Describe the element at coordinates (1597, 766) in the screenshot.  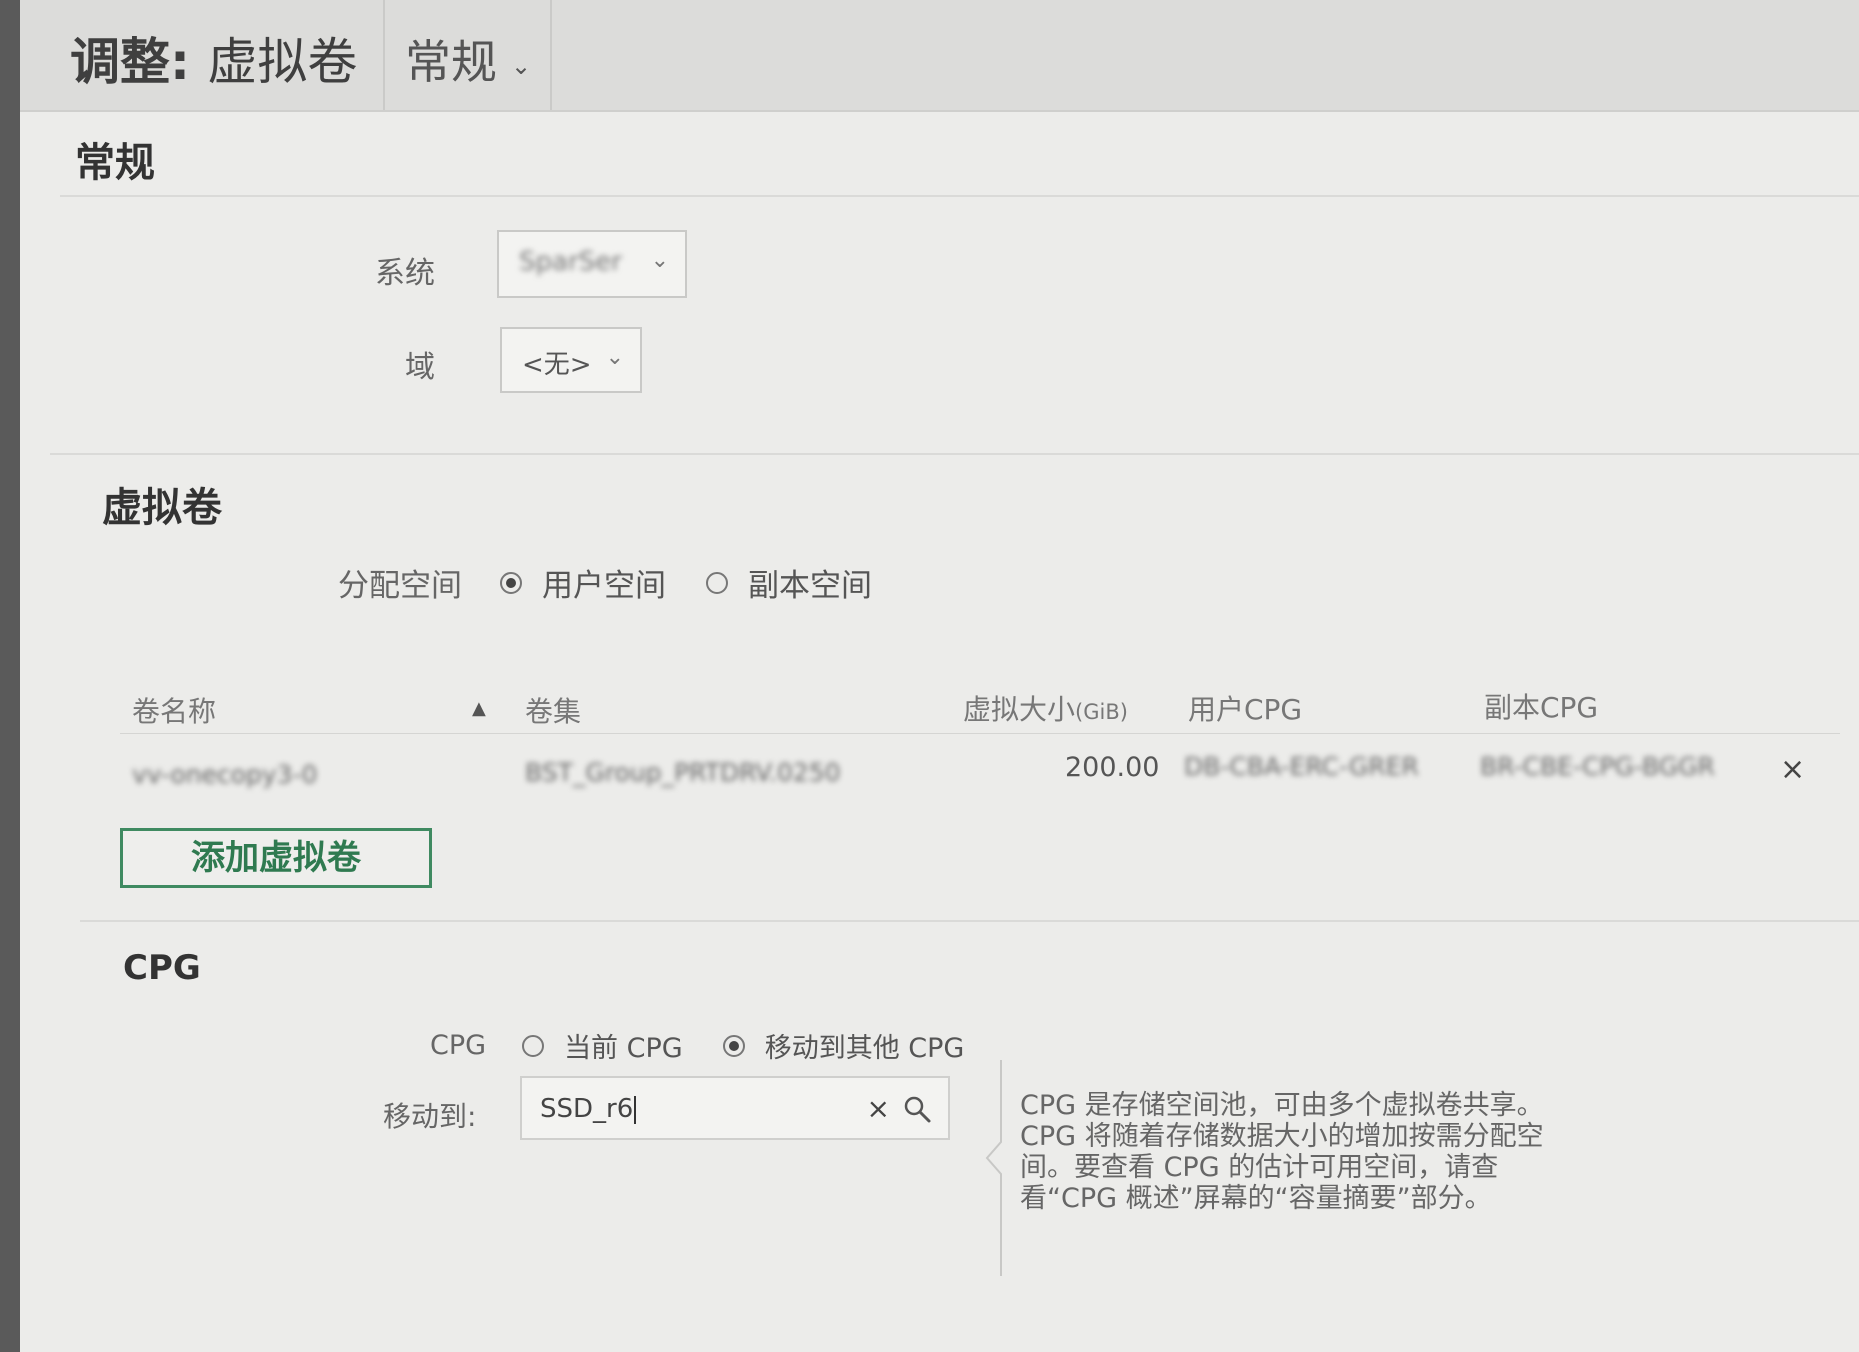
I see `cell-copy-cpg: BR-CBE-CPG-BGGR` at that location.